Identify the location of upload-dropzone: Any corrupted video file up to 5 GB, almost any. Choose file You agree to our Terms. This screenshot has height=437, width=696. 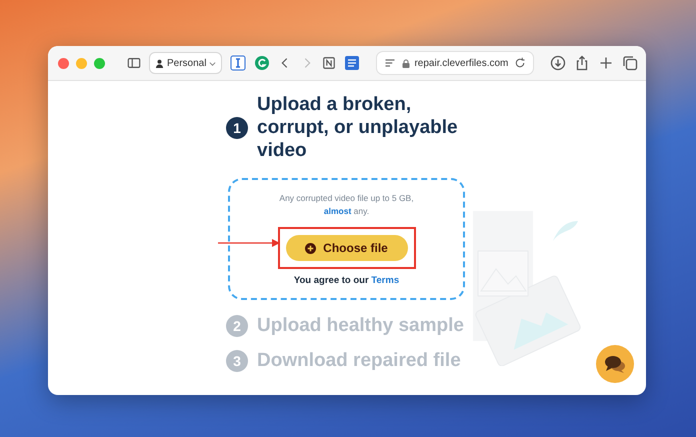
(346, 239).